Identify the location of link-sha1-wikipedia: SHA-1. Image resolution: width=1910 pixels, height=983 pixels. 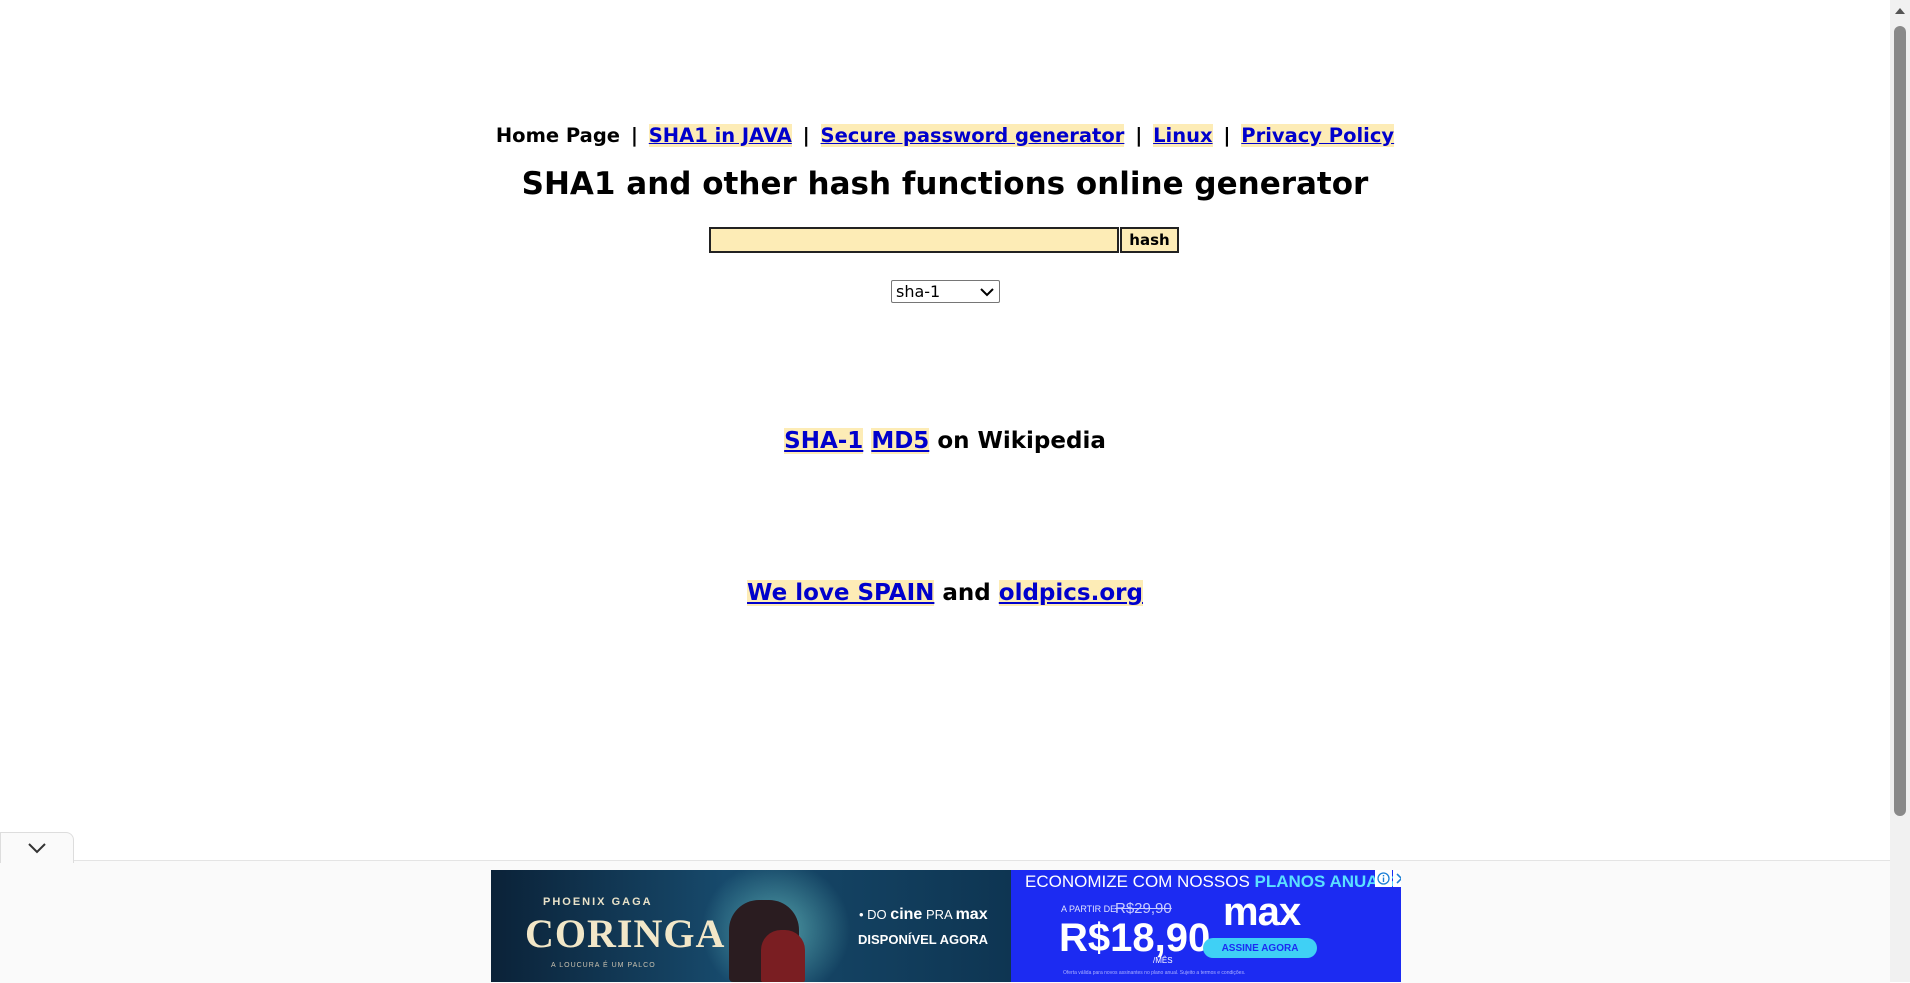
(824, 441).